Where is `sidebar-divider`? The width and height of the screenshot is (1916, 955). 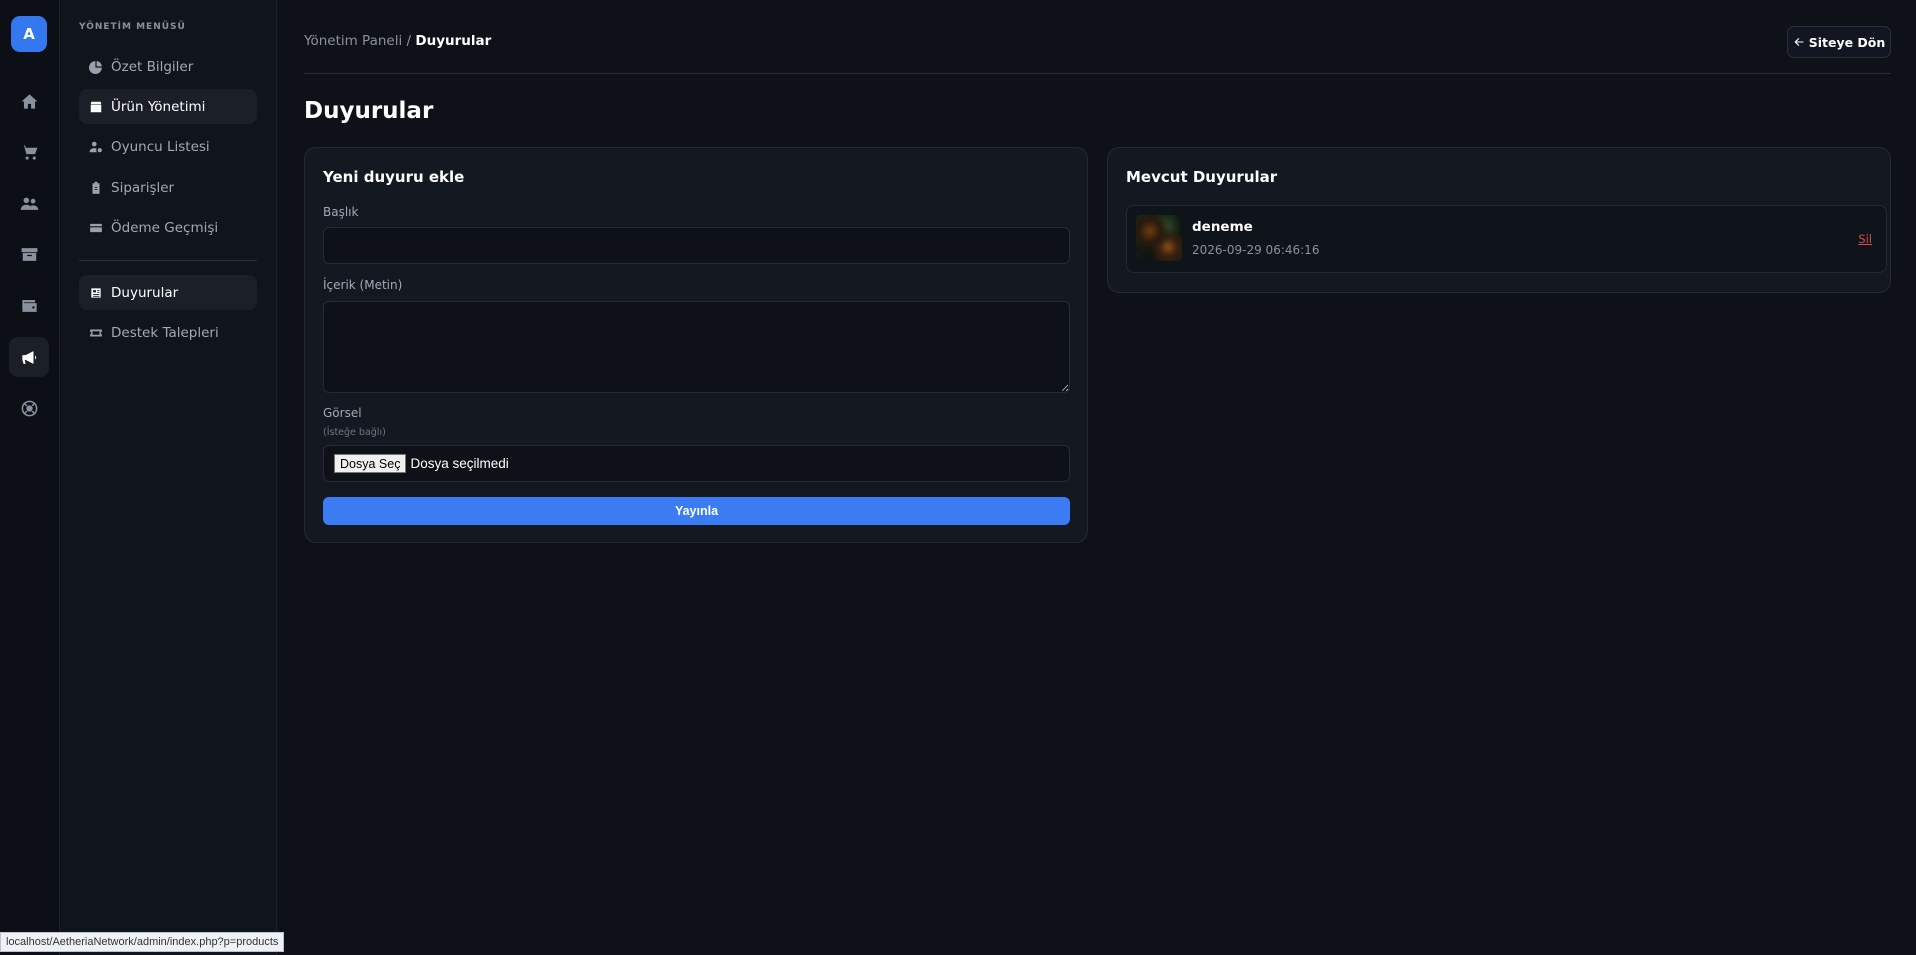
sidebar-divider is located at coordinates (168, 260).